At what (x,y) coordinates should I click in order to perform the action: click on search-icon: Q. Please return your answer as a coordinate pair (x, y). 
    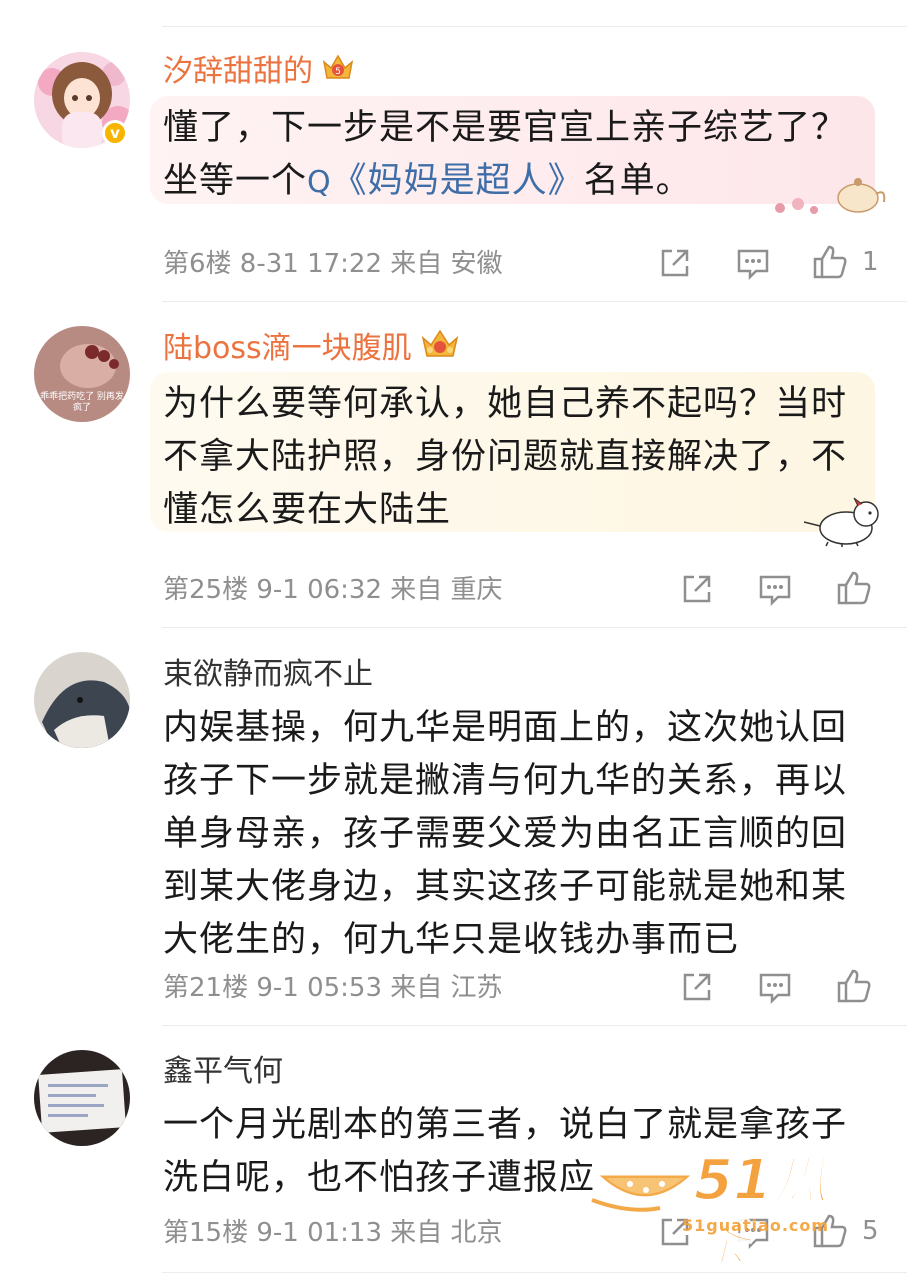
    Looking at the image, I should click on (319, 182).